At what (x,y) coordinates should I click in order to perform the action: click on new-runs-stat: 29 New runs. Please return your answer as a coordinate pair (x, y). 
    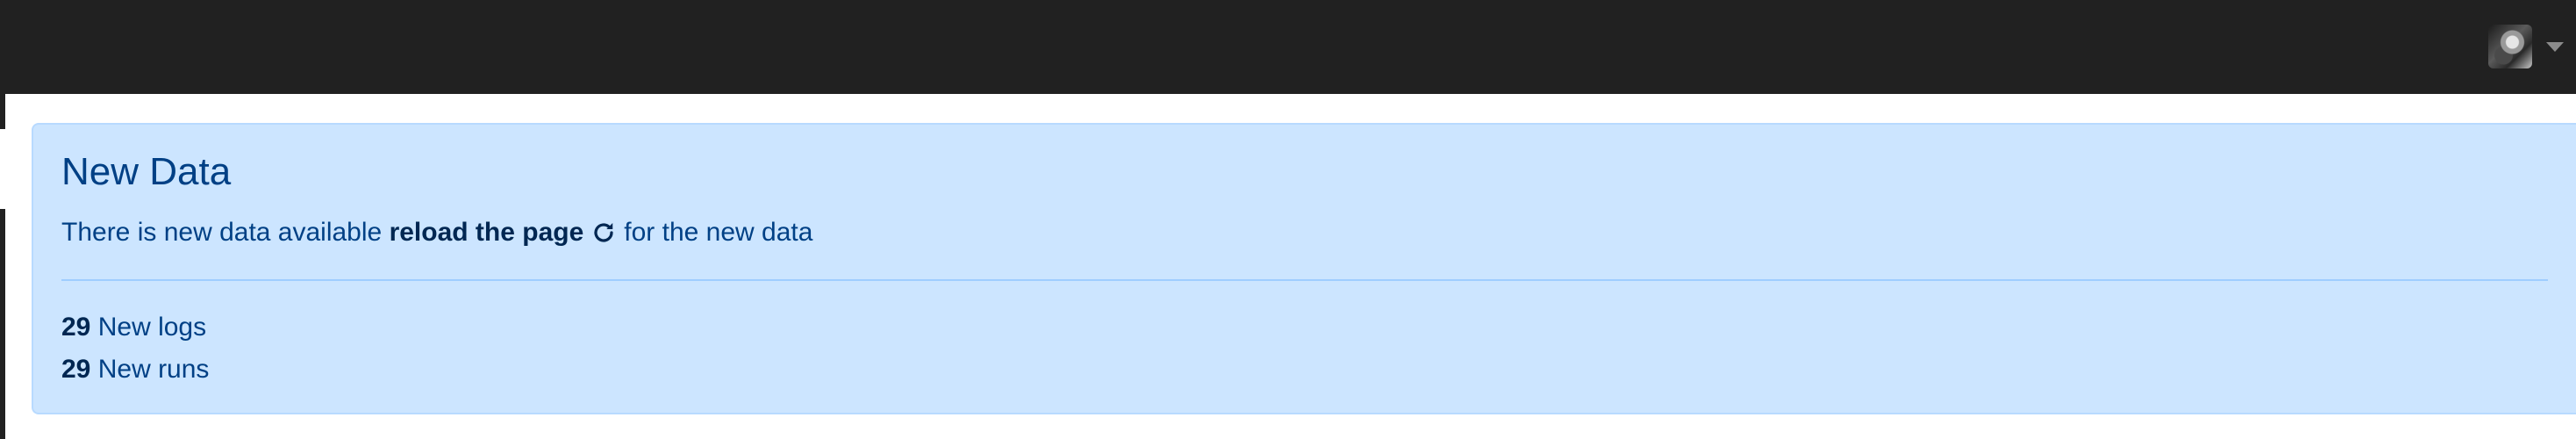
    Looking at the image, I should click on (135, 370).